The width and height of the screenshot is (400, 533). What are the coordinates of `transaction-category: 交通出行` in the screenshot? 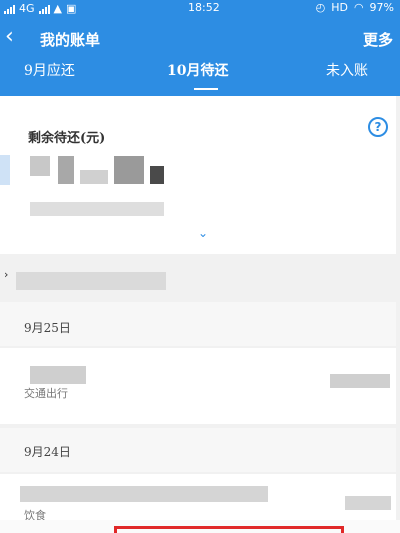 It's located at (46, 393).